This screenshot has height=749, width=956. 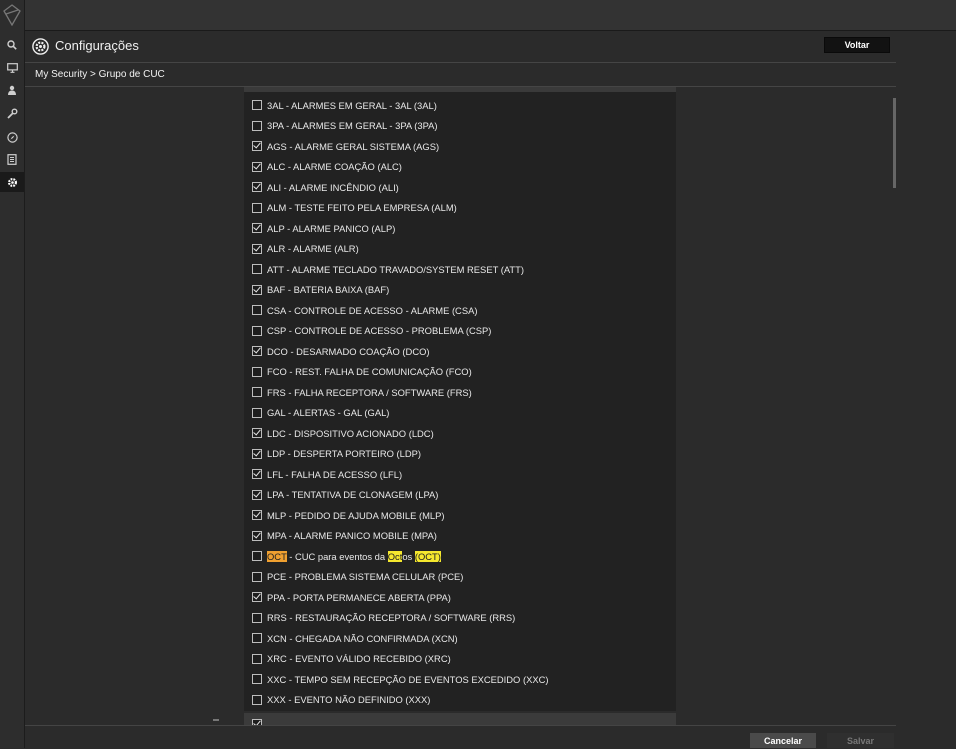 What do you see at coordinates (460, 89) in the screenshot?
I see `panel-top-edge` at bounding box center [460, 89].